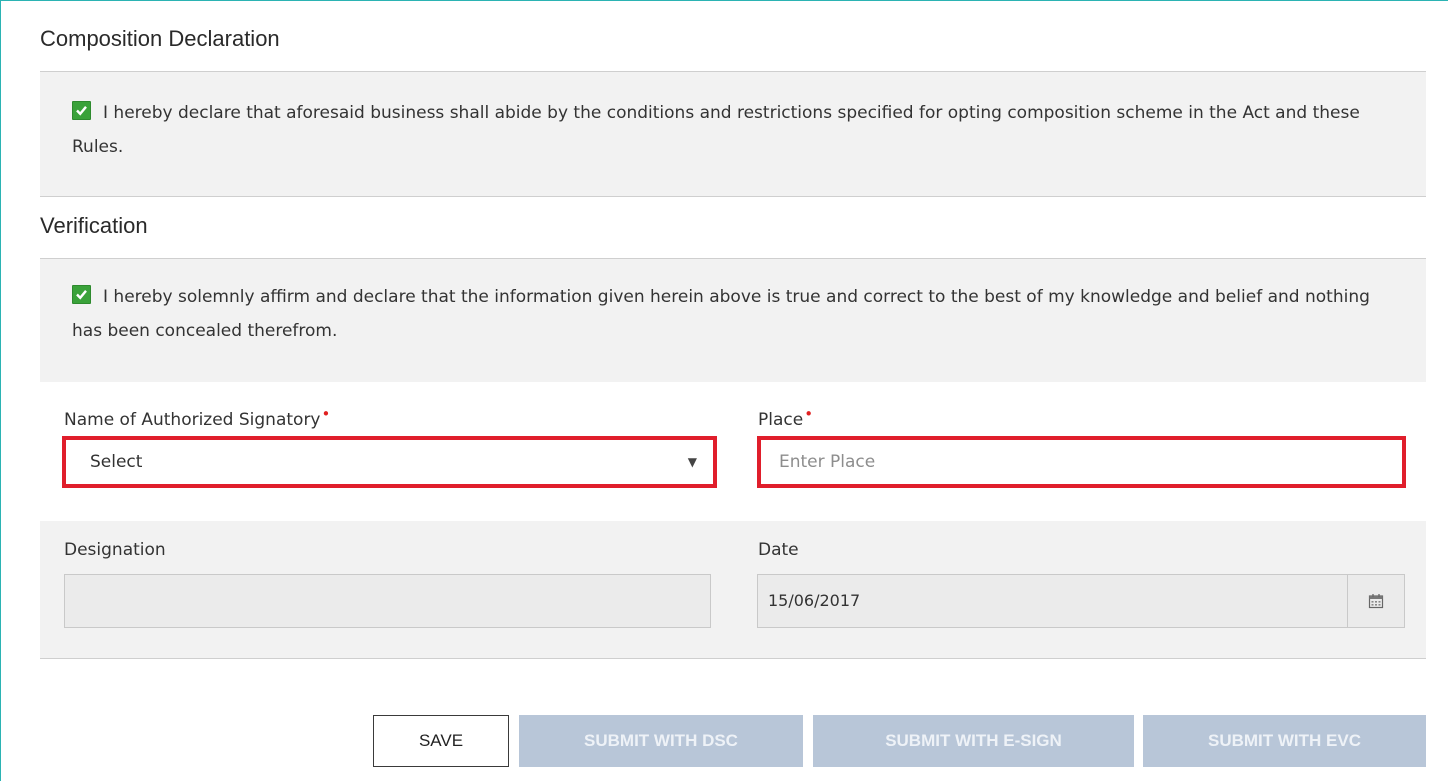 The image size is (1450, 782). Describe the element at coordinates (115, 550) in the screenshot. I see `designation-label: Designation` at that location.